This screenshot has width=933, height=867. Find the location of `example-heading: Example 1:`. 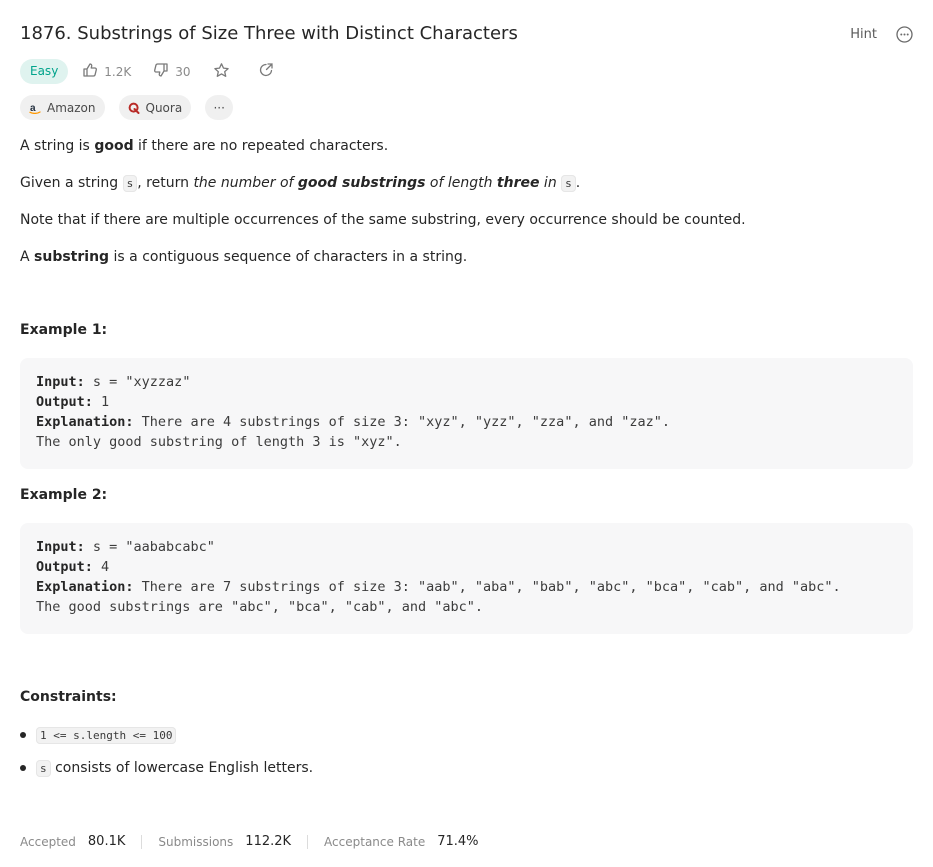

example-heading: Example 1: is located at coordinates (64, 330).